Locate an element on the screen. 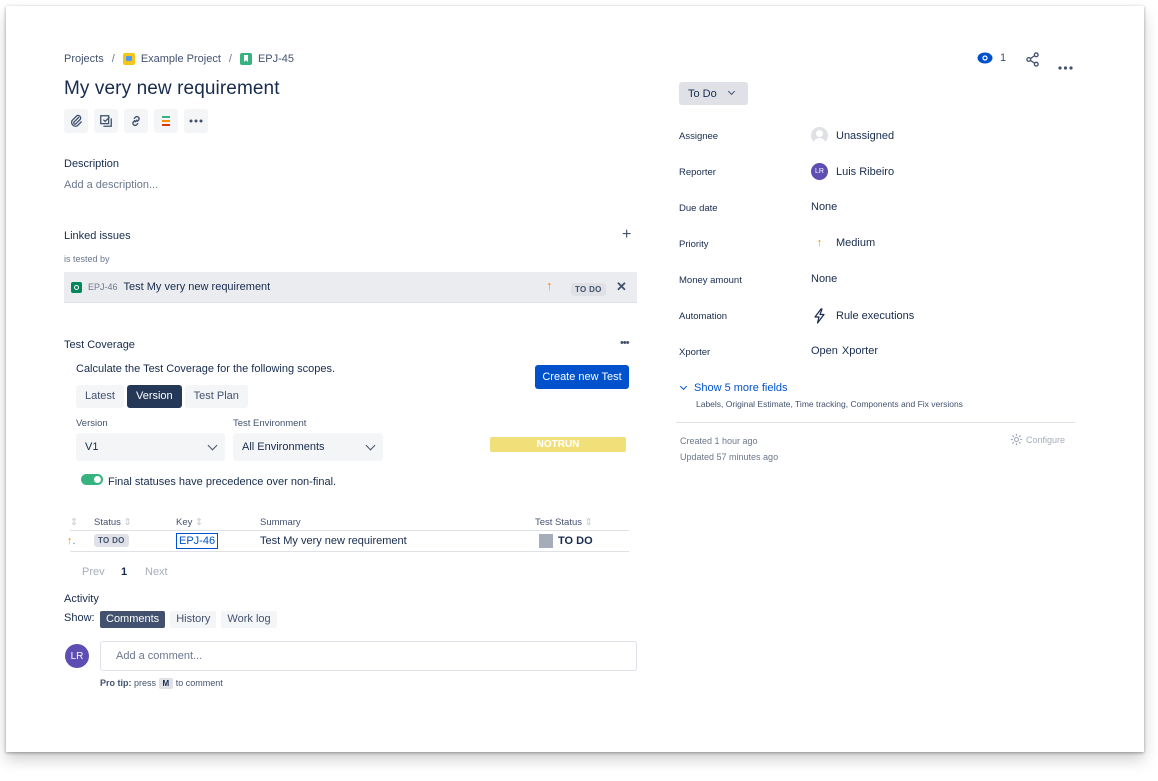 This screenshot has width=1158, height=781. scope-selector: Latest Version Test Plan is located at coordinates (162, 396).